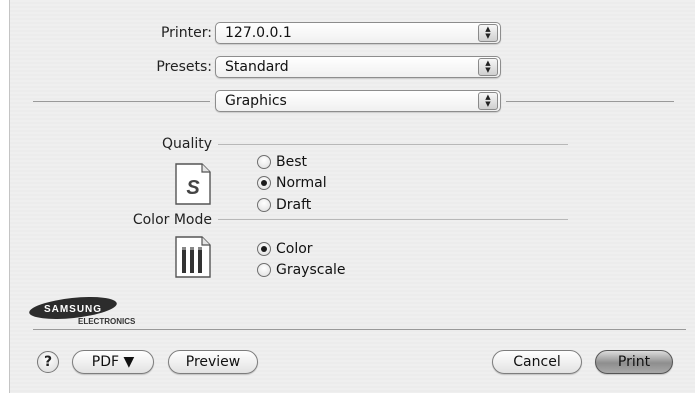 Image resolution: width=695 pixels, height=393 pixels. What do you see at coordinates (213, 362) in the screenshot?
I see `preview-button: Preview` at bounding box center [213, 362].